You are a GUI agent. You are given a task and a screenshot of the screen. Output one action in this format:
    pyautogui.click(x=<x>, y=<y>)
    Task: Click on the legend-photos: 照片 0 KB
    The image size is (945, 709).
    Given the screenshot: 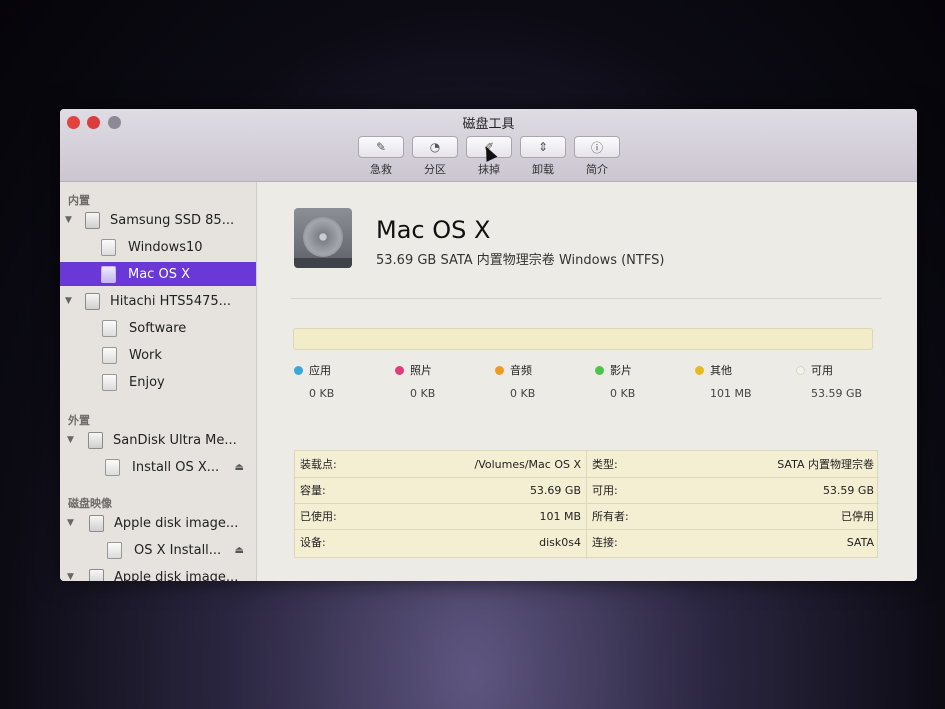 What is the action you would take?
    pyautogui.click(x=445, y=381)
    